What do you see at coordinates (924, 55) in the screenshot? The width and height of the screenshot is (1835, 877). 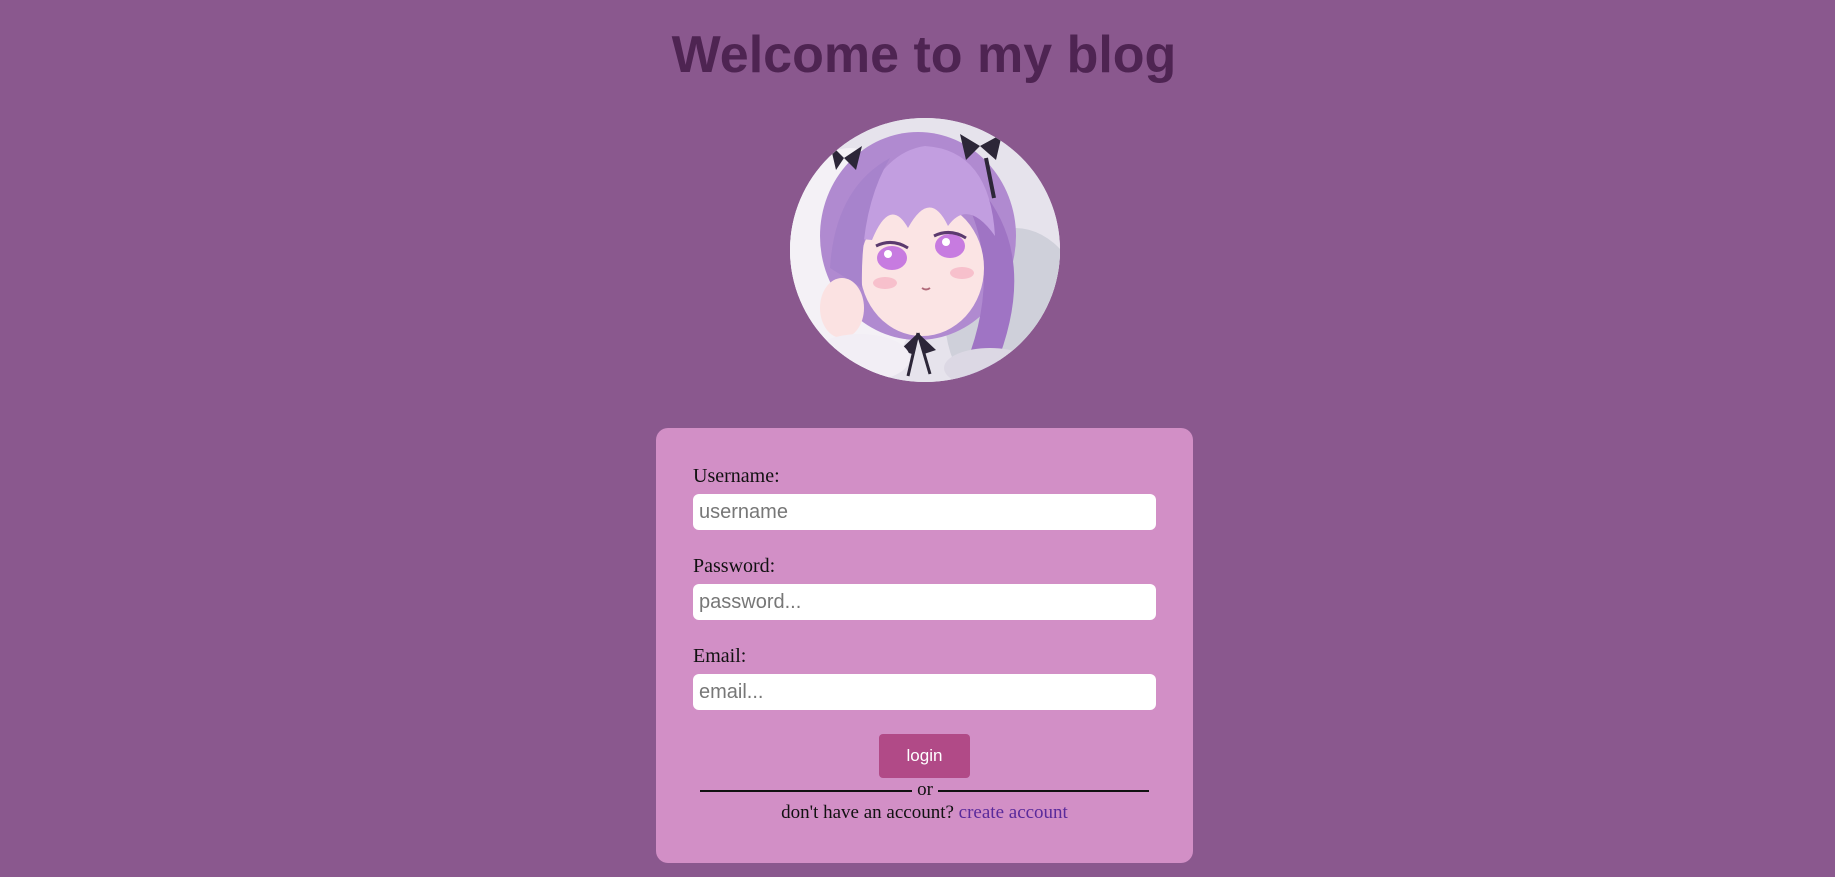 I see `page-title: Welcome to my blog` at bounding box center [924, 55].